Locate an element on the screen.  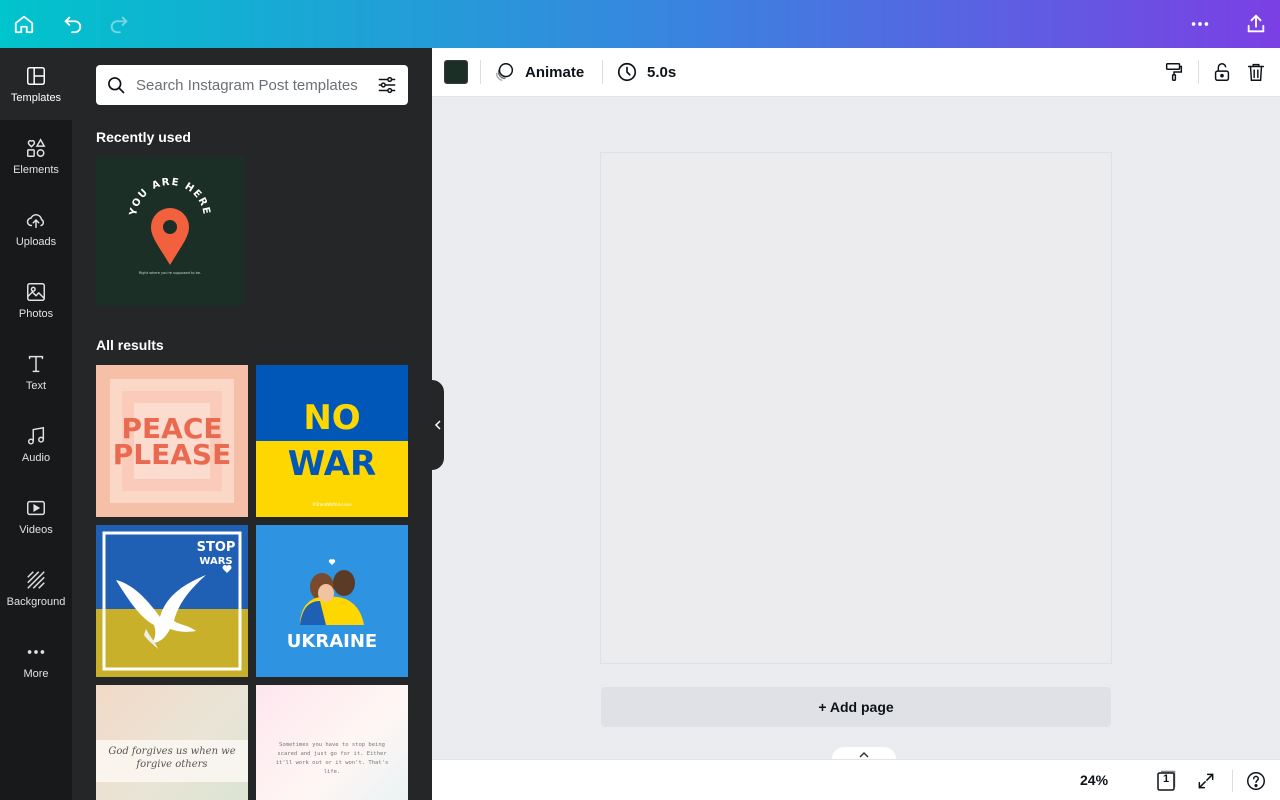
rail-item-background: Background is located at coordinates (36, 588).